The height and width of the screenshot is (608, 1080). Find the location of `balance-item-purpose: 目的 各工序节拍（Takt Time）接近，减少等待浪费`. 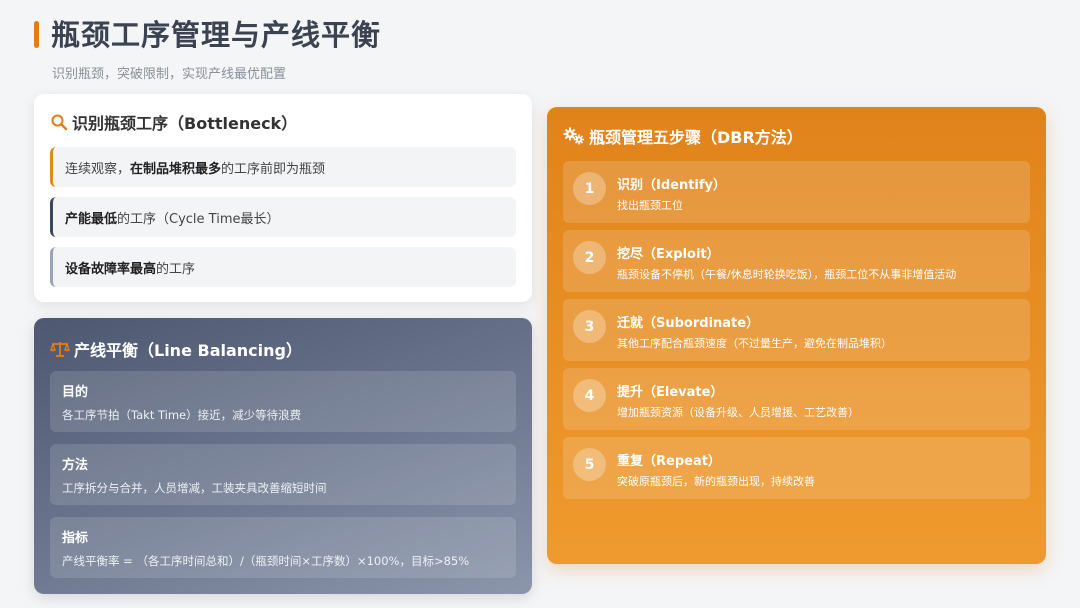

balance-item-purpose: 目的 各工序节拍（Takt Time）接近，减少等待浪费 is located at coordinates (283, 401).